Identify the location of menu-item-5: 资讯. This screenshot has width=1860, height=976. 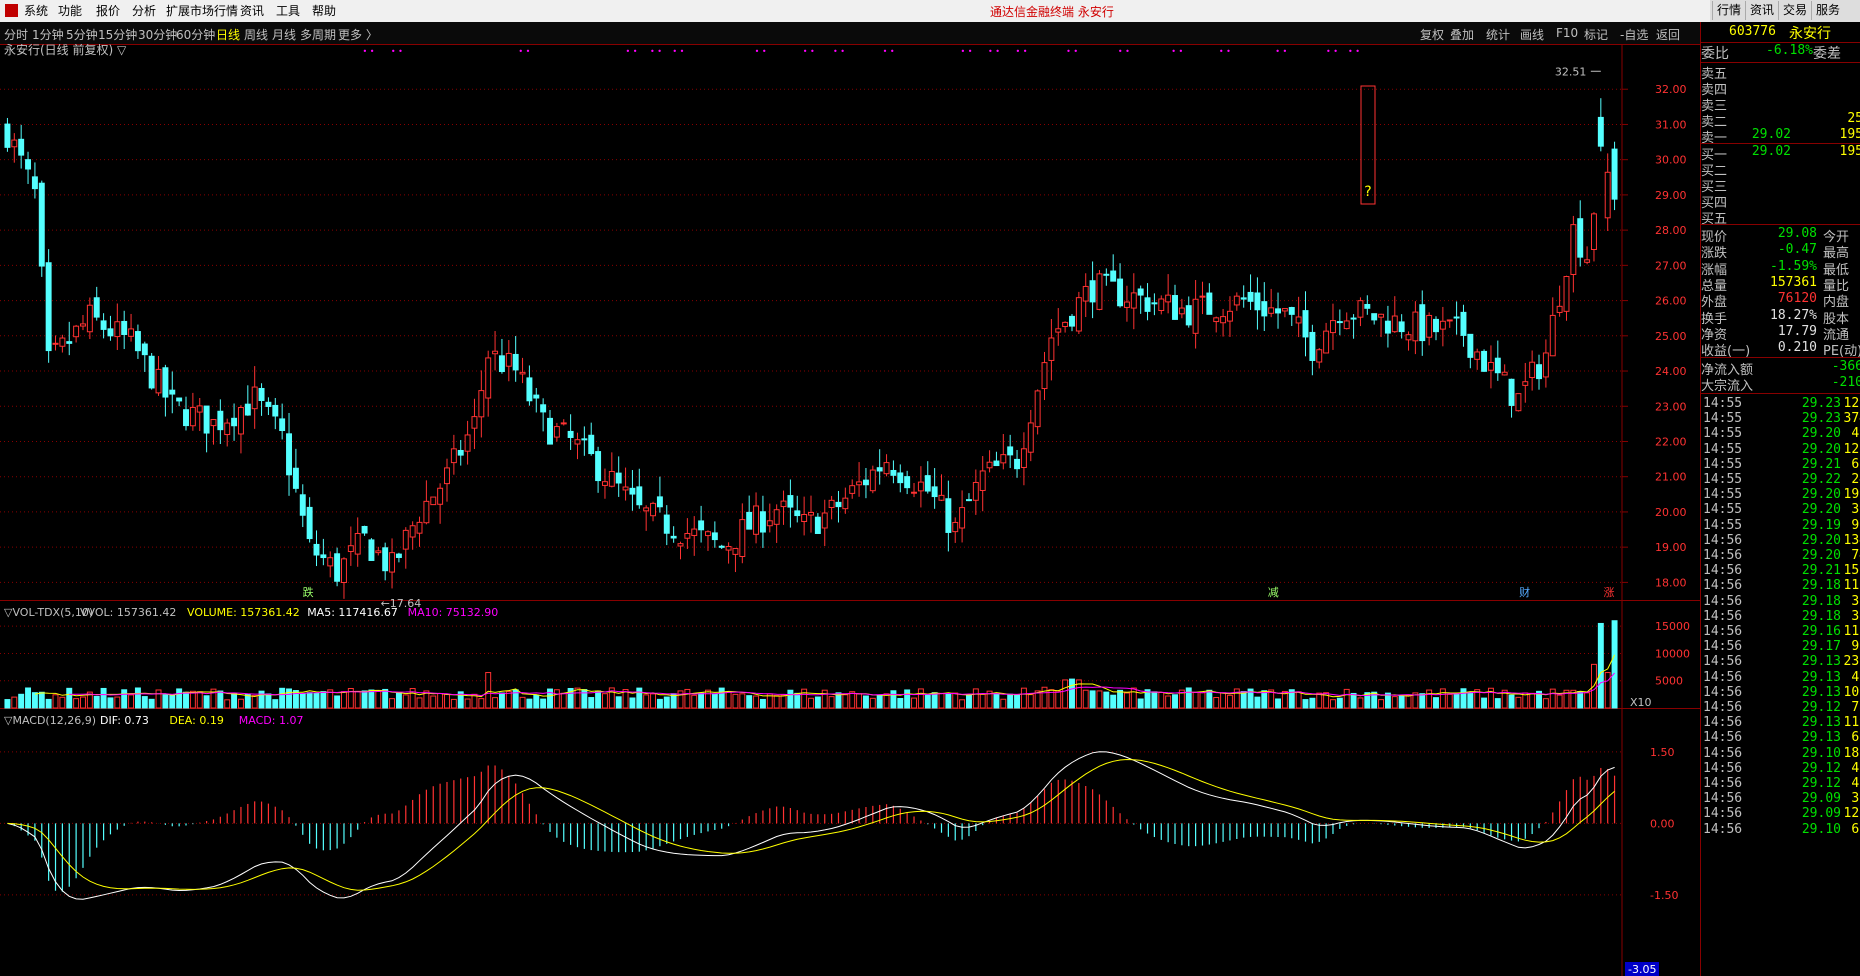
(252, 10).